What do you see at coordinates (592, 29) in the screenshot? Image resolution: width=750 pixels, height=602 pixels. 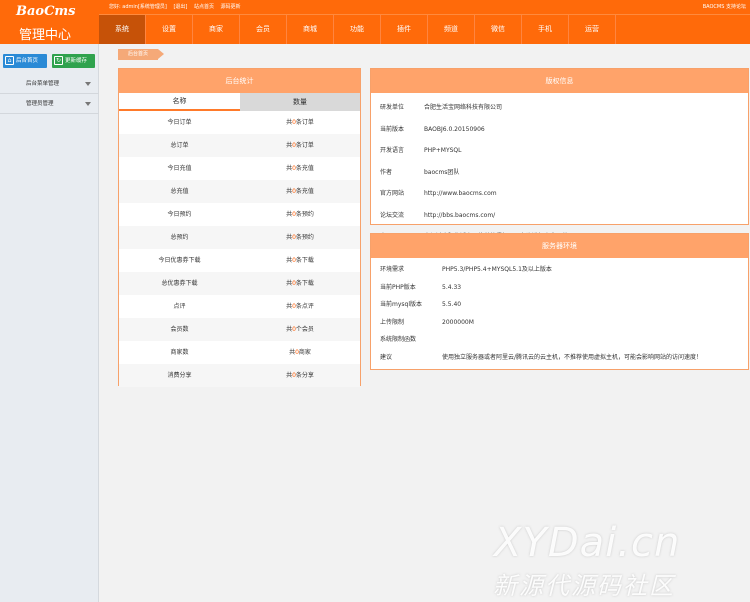 I see `nav-tab-operations: 运营` at bounding box center [592, 29].